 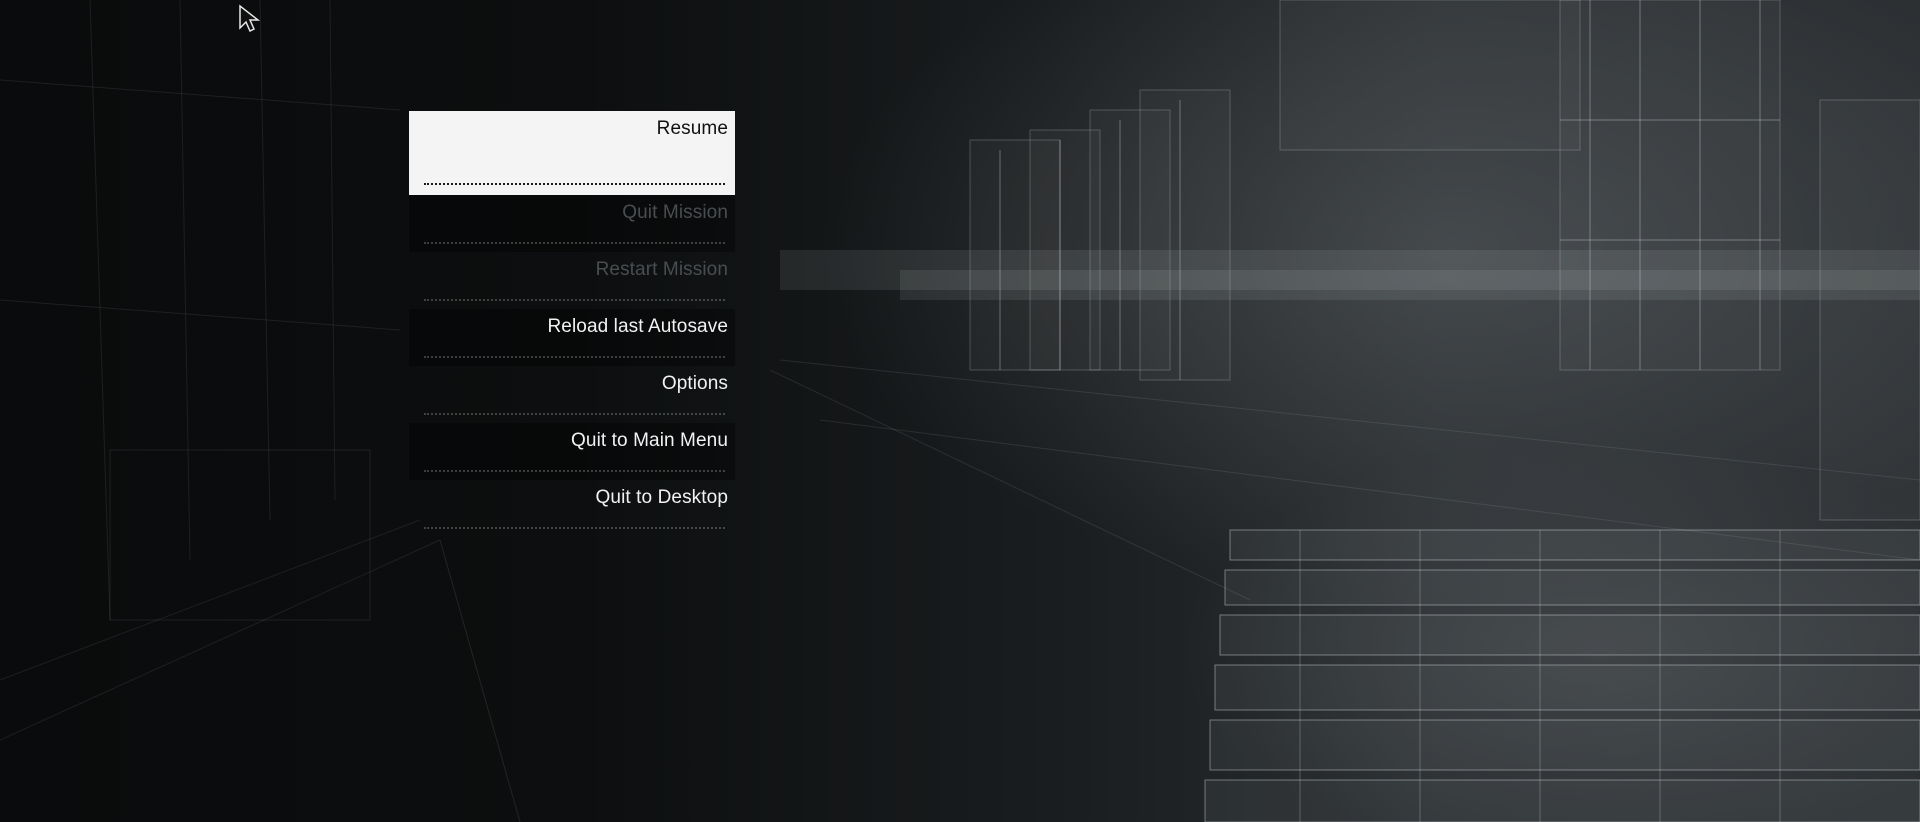 I want to click on quit-to-main-menu-button: Quit to Main Menu, so click(x=572, y=451).